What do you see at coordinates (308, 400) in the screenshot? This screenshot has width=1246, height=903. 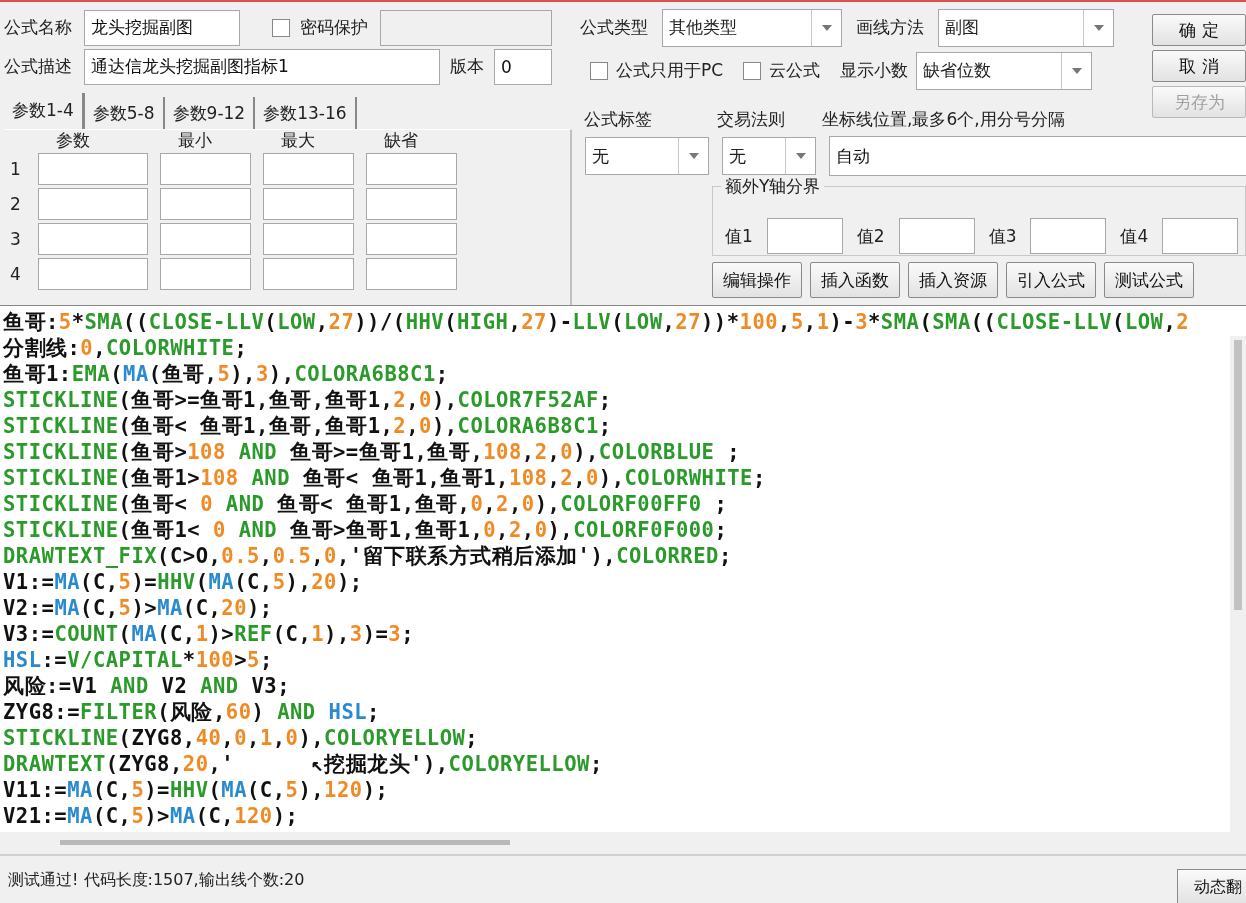 I see `code-line: STICKLINE(鱼哥>=鱼哥1,鱼哥,鱼哥1,2,0),COLOR7F52AF;` at bounding box center [308, 400].